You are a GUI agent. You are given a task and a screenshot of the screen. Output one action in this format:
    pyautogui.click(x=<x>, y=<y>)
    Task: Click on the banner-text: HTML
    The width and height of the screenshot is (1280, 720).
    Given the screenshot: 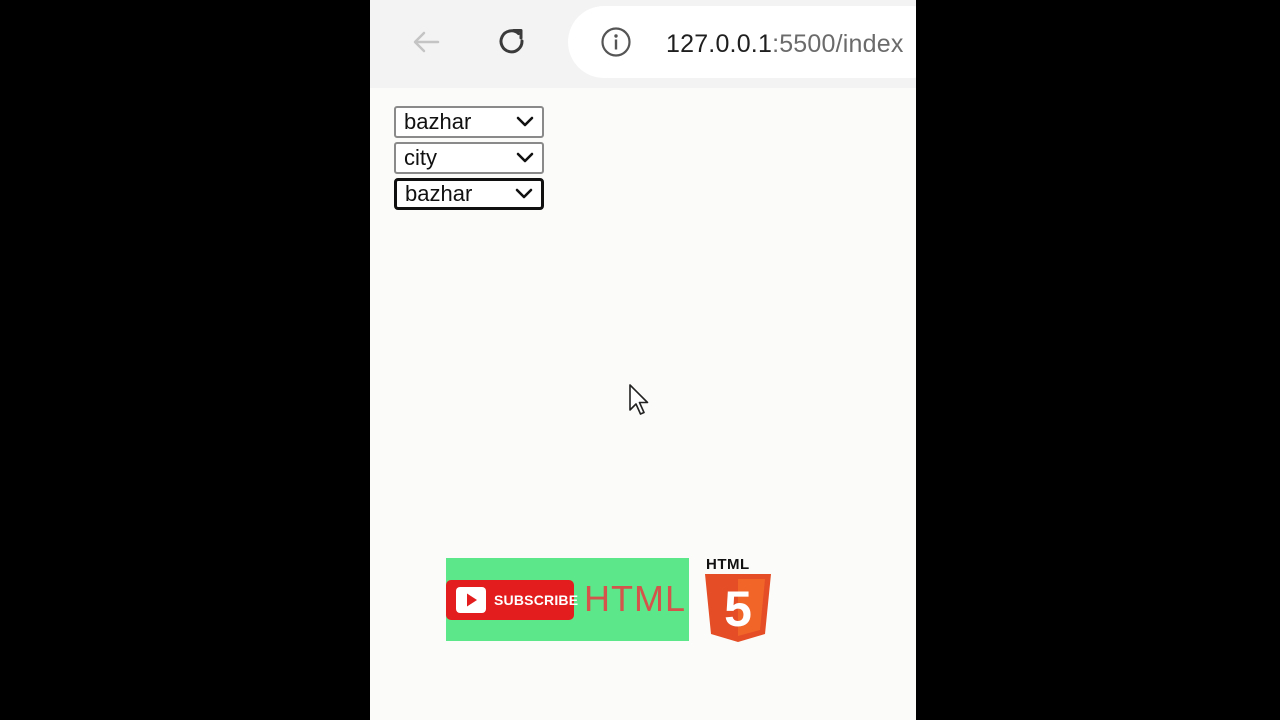 What is the action you would take?
    pyautogui.click(x=635, y=598)
    